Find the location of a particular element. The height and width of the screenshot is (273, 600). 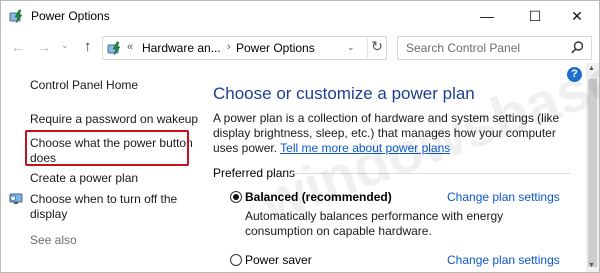

balanced-radio is located at coordinates (236, 197).